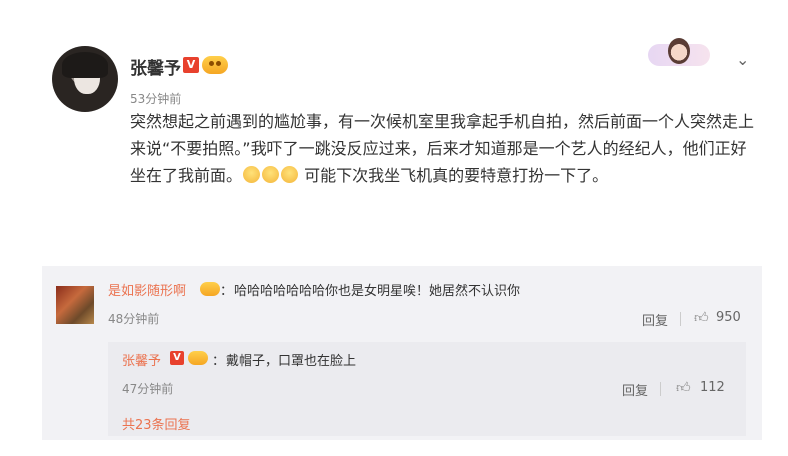 The height and width of the screenshot is (456, 788). Describe the element at coordinates (728, 317) in the screenshot. I see `comment-like-count: 950` at that location.